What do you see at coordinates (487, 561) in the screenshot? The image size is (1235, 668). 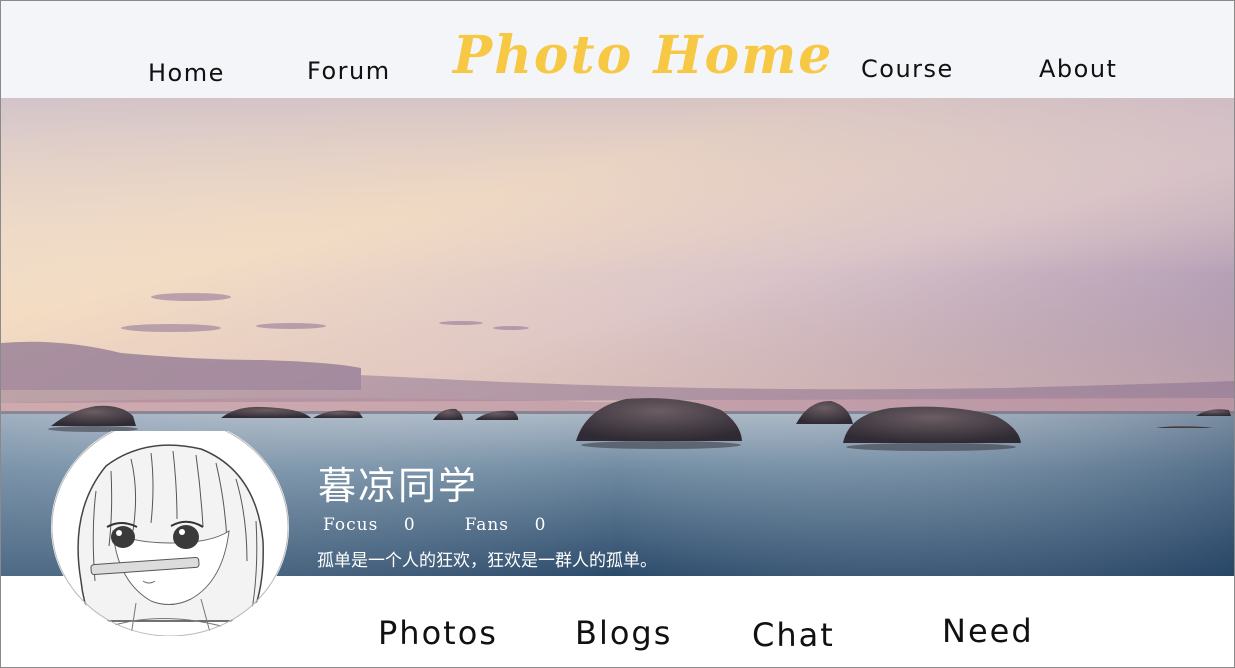 I see `profile-motto: 孤单是一个人的狂欢，狂欢是一群人的孤单。` at bounding box center [487, 561].